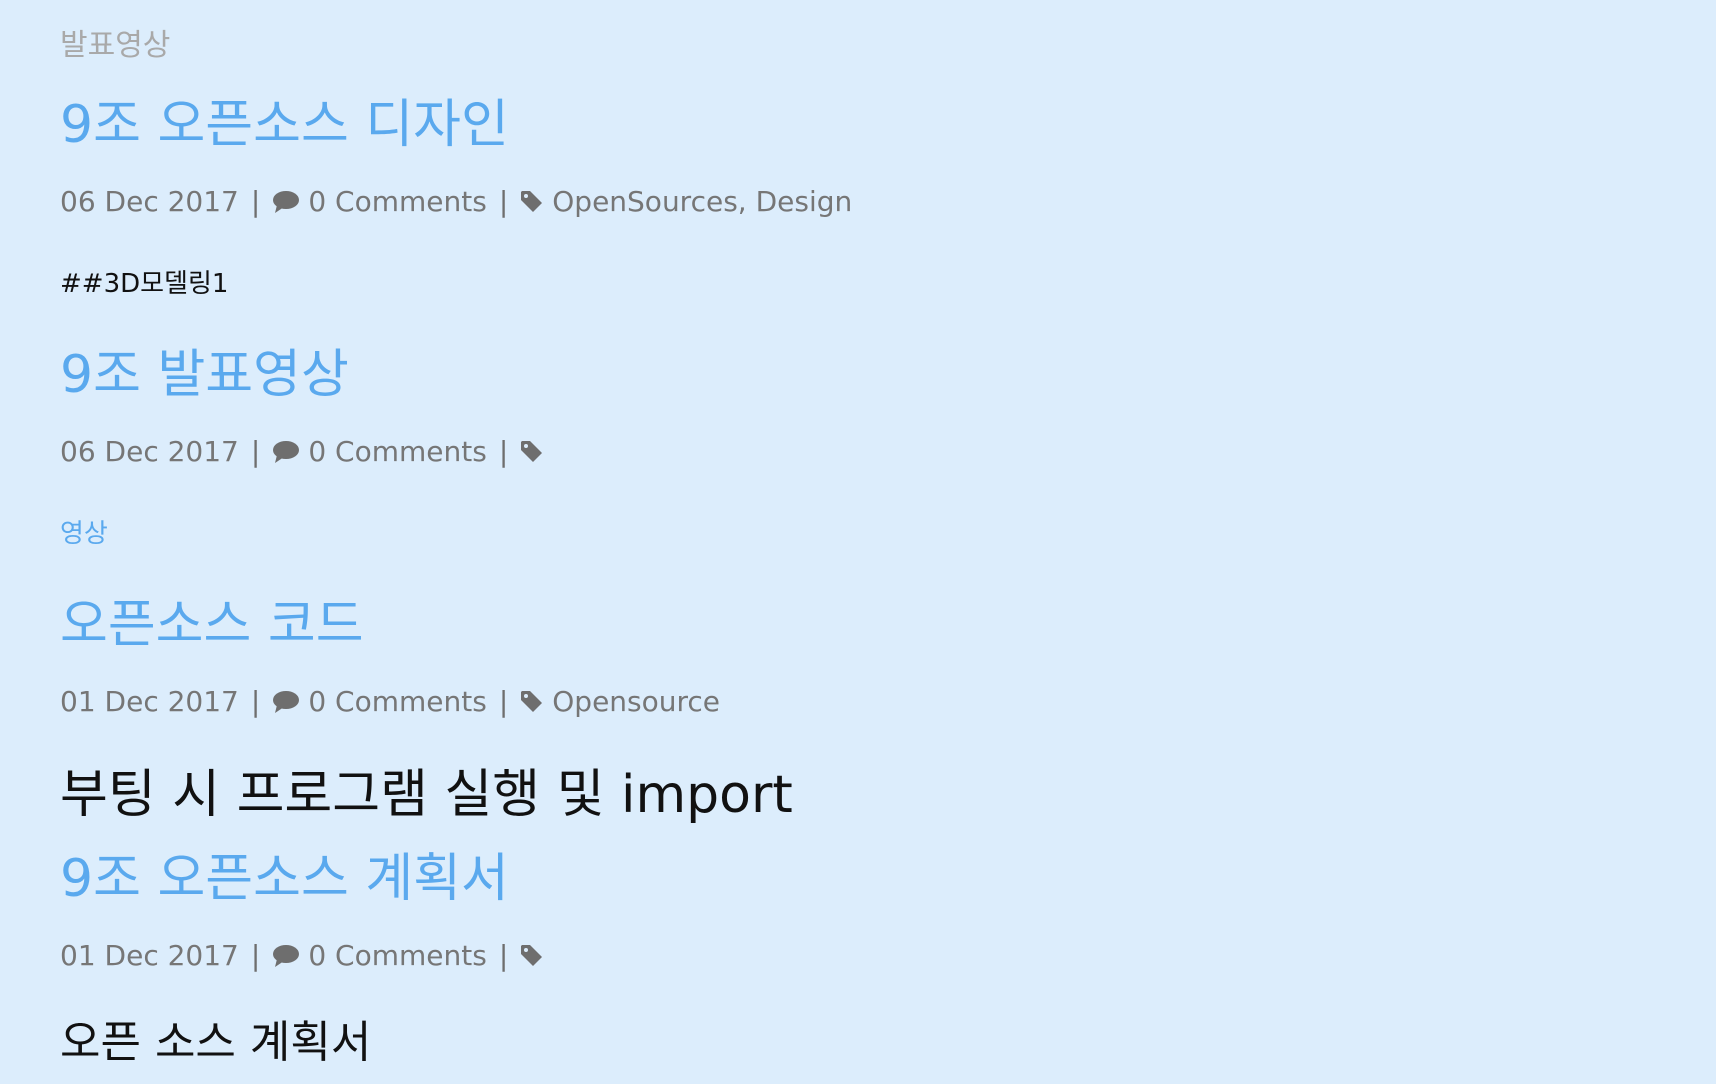  Describe the element at coordinates (426, 795) in the screenshot. I see `post-excerpt-3: 부팅 시 프로그램 실행 및 import` at that location.